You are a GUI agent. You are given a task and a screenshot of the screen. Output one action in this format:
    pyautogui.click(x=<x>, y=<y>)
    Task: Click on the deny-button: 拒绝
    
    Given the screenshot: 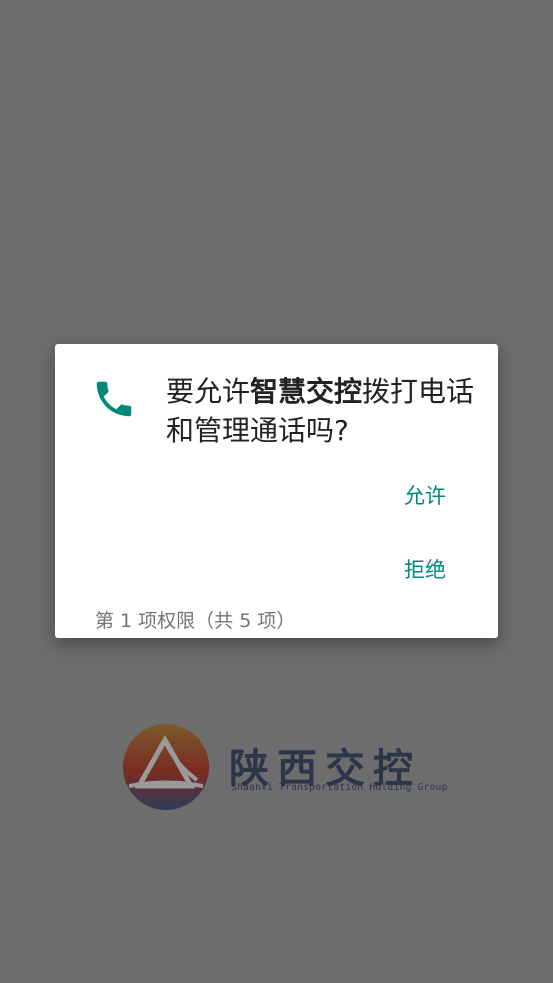 What is the action you would take?
    pyautogui.click(x=425, y=569)
    